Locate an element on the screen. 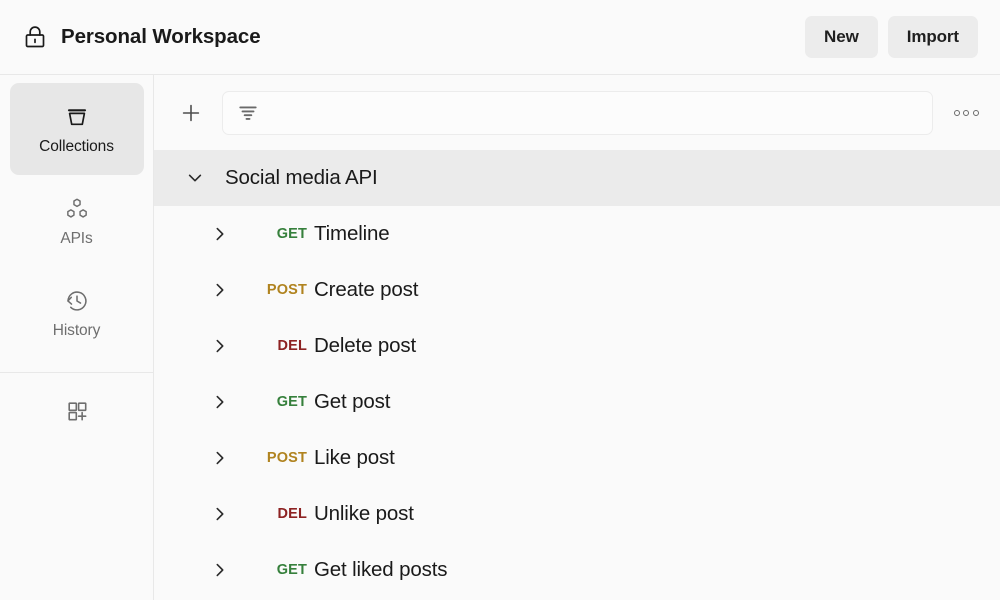  request-name: Unlike post is located at coordinates (364, 513).